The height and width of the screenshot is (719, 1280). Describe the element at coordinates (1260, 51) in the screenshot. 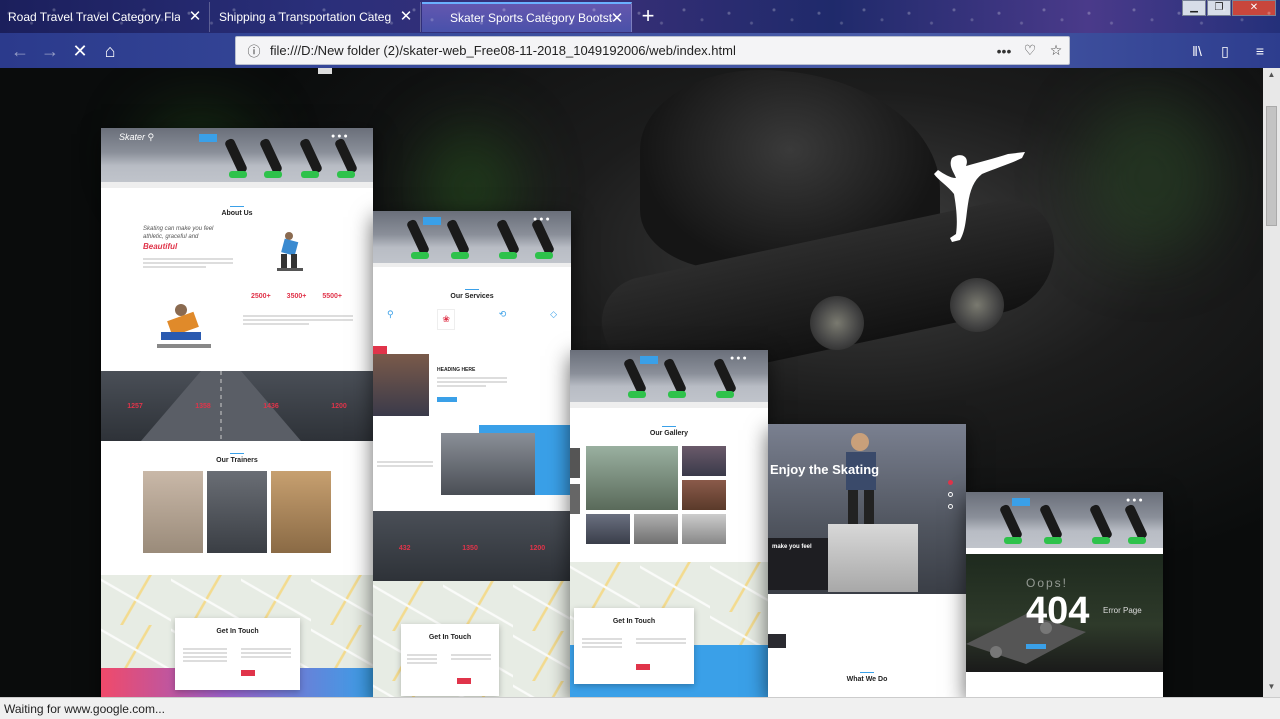

I see `menu-icon: ≡` at that location.